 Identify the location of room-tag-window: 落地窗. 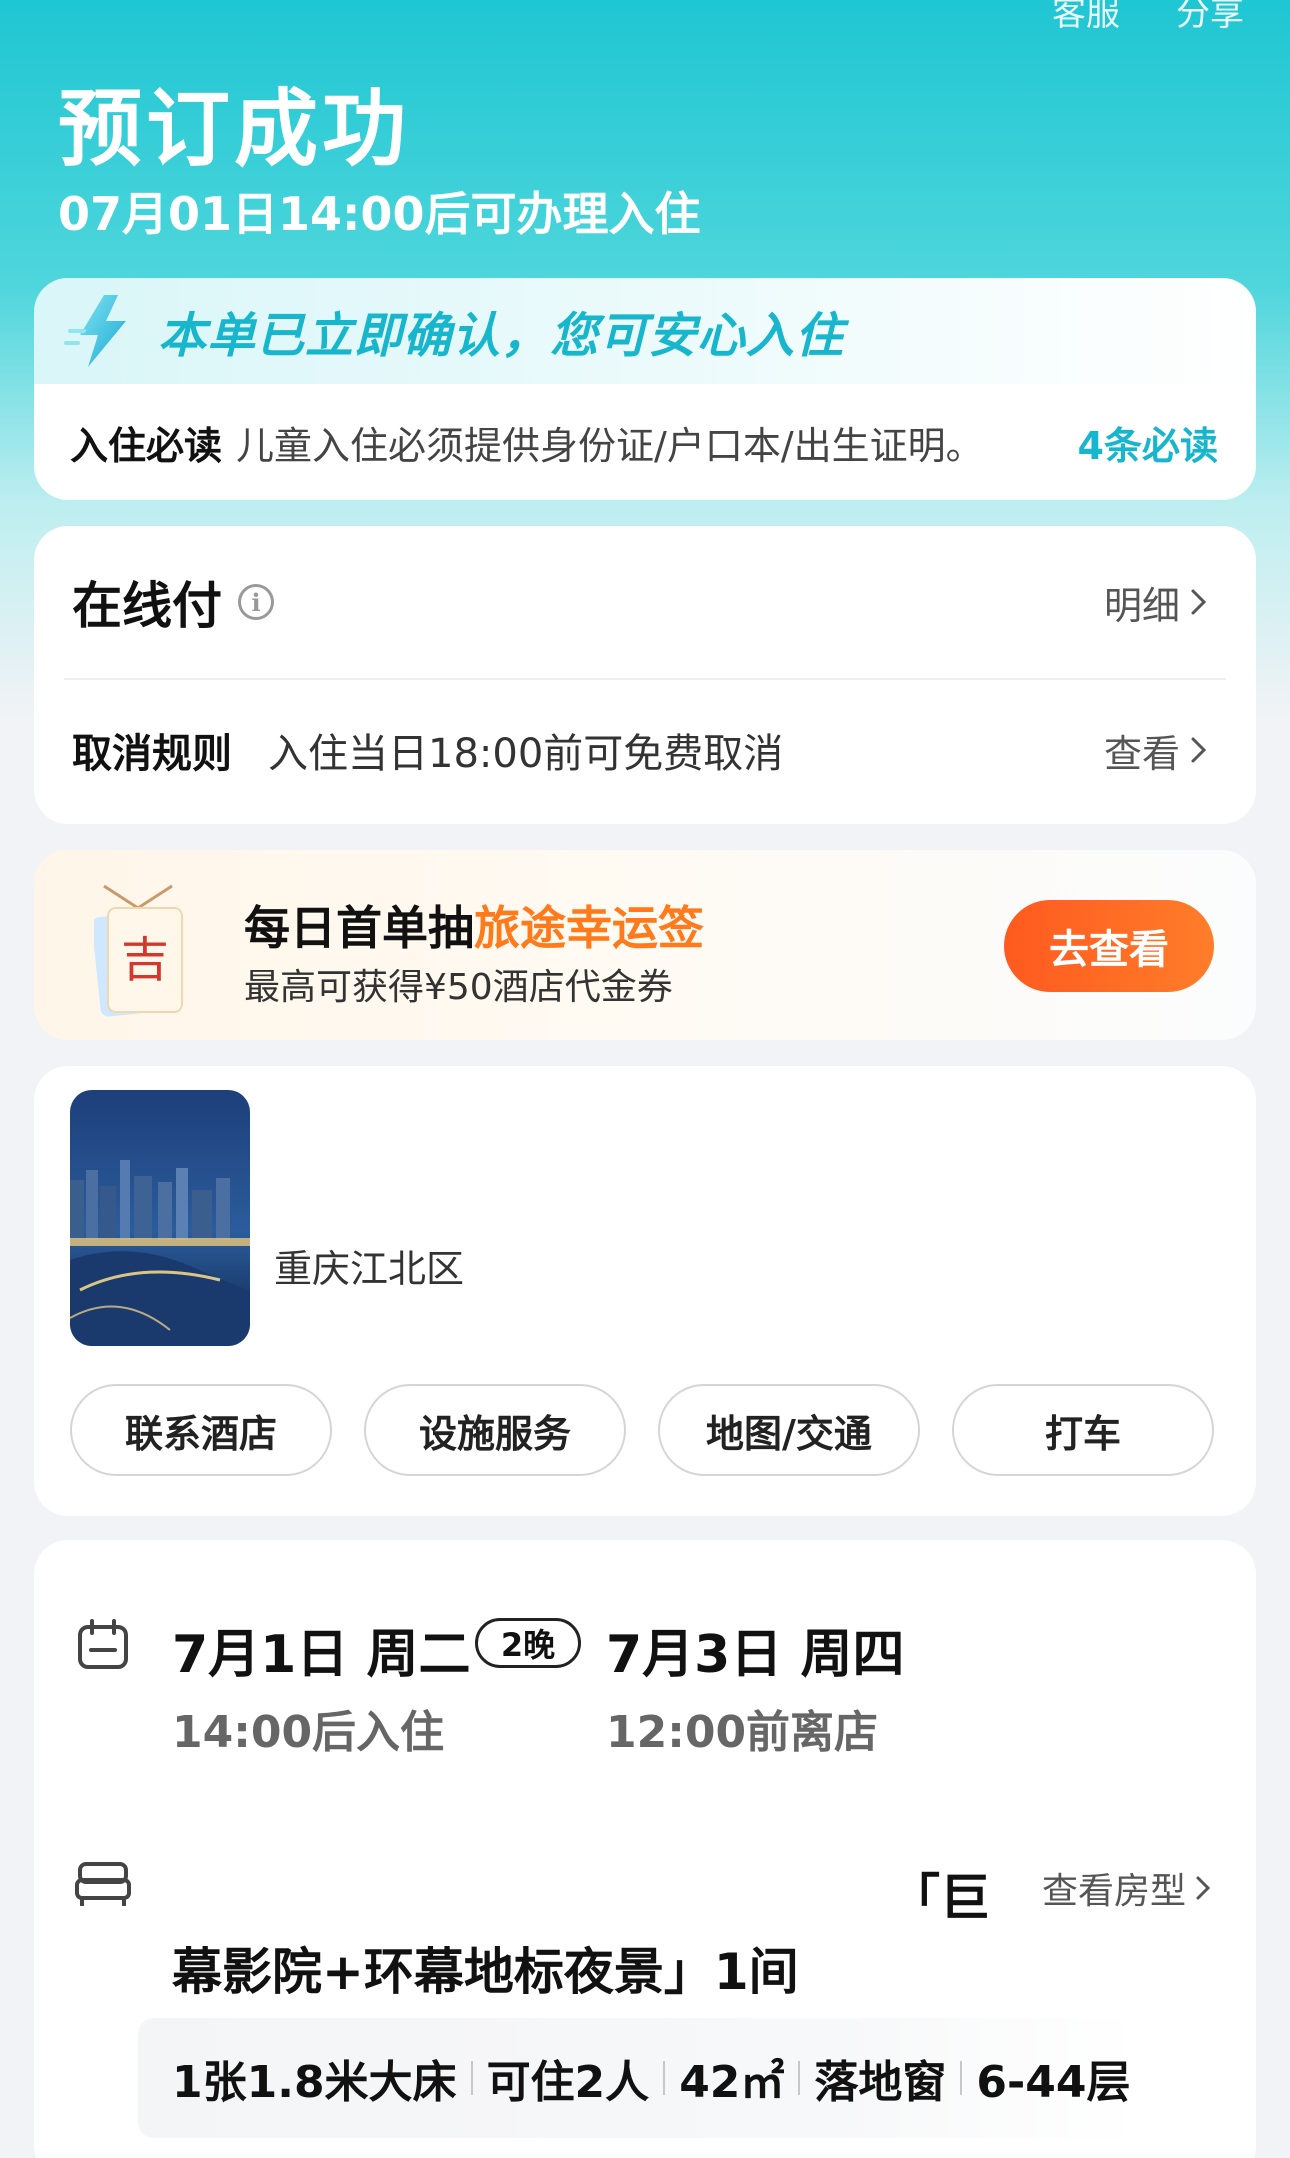
(880, 2082).